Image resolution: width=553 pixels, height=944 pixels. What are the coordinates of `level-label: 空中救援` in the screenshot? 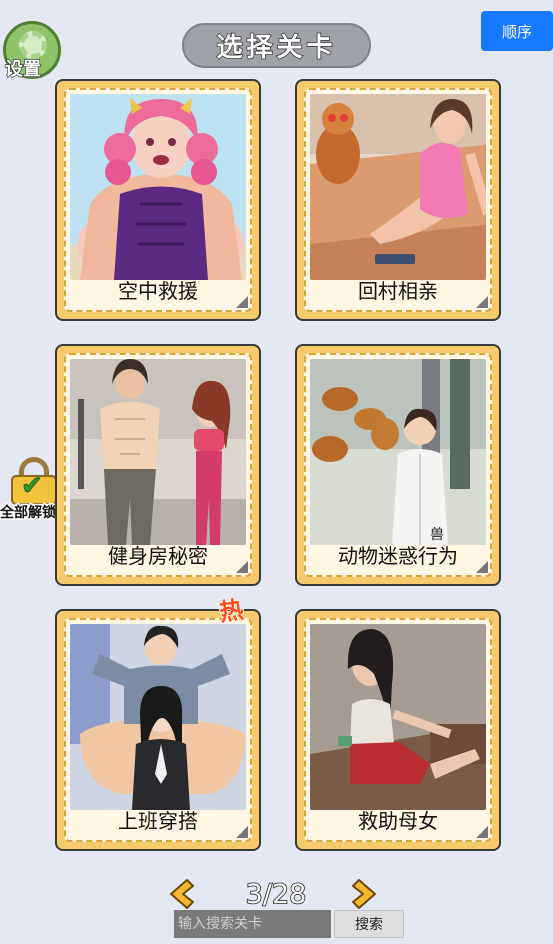 It's located at (158, 291).